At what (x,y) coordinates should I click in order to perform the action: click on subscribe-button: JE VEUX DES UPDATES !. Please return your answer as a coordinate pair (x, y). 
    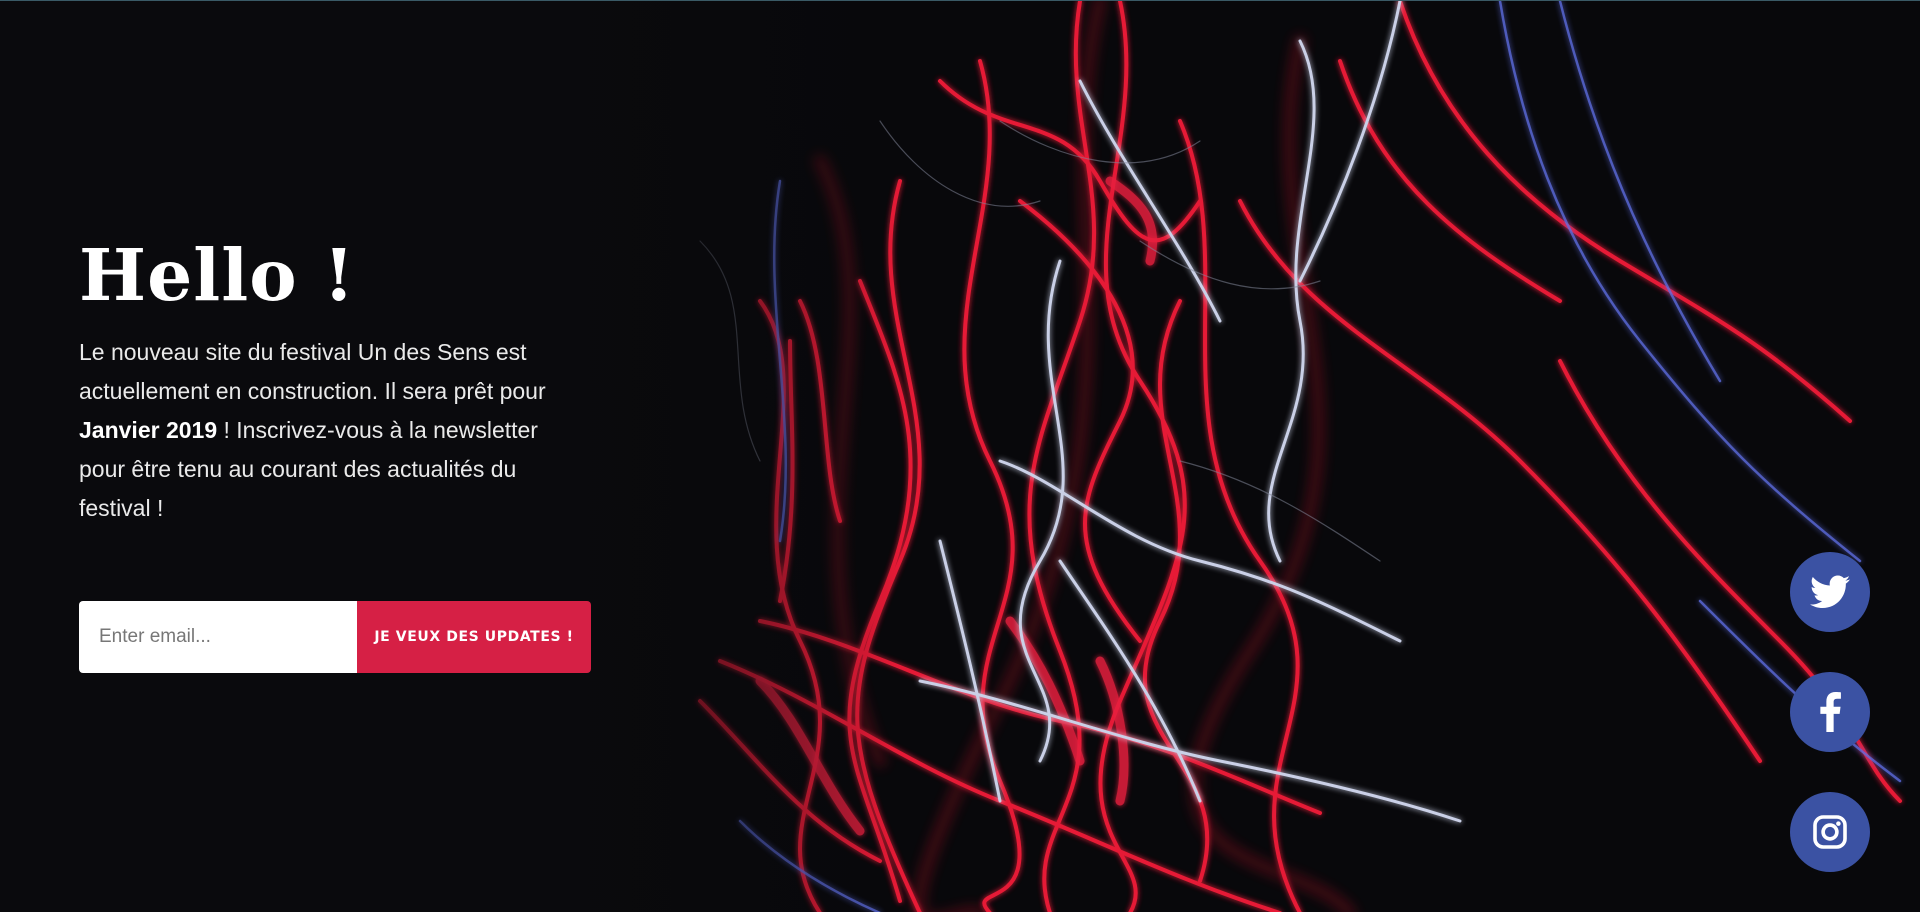
    Looking at the image, I should click on (474, 637).